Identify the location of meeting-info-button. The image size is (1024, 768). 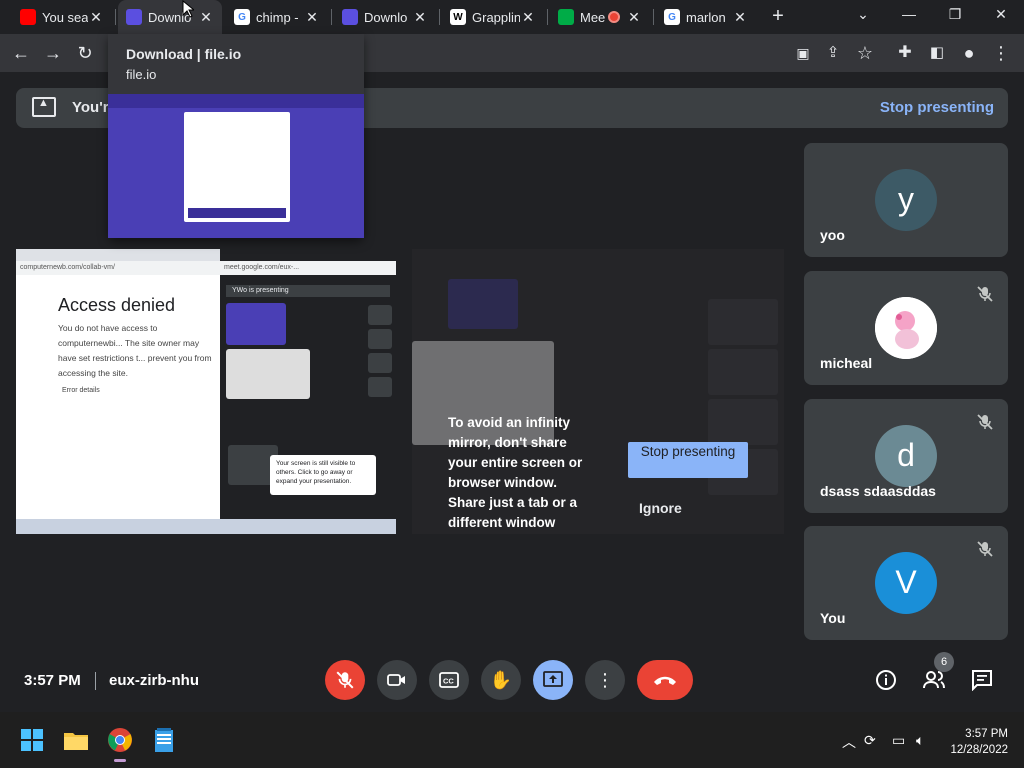
(886, 680).